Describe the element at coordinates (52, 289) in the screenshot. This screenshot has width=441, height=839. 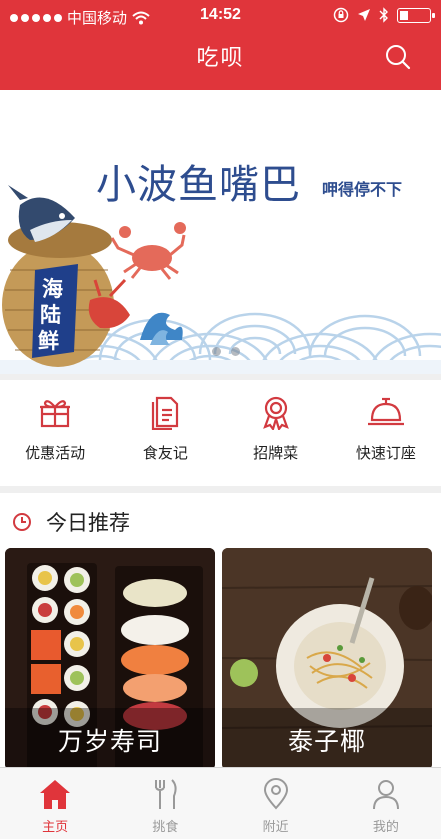
I see `banner-badge-char-1: 海` at that location.